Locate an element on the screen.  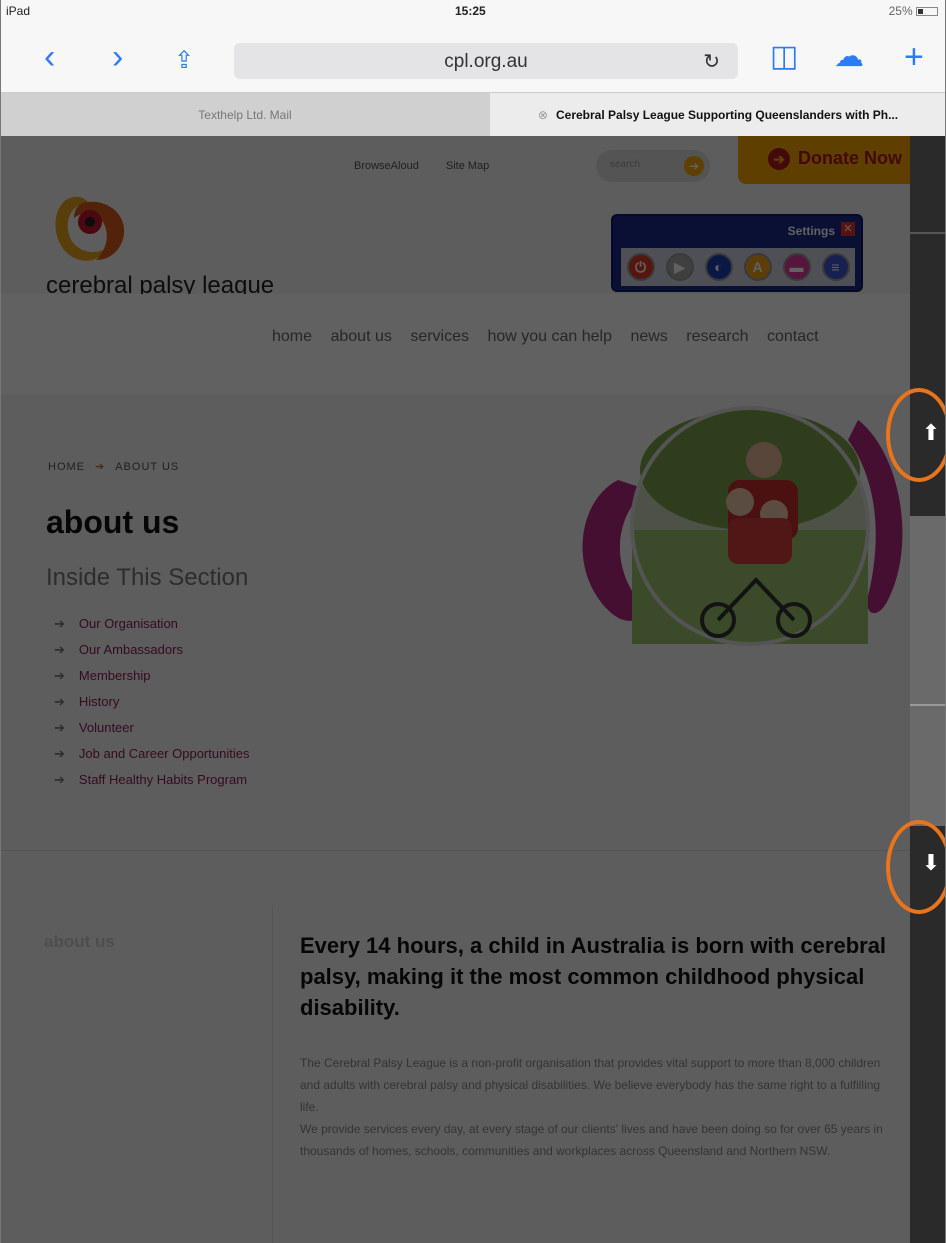
utility-links: BrowseAloud Site Map is located at coordinates (433, 166).